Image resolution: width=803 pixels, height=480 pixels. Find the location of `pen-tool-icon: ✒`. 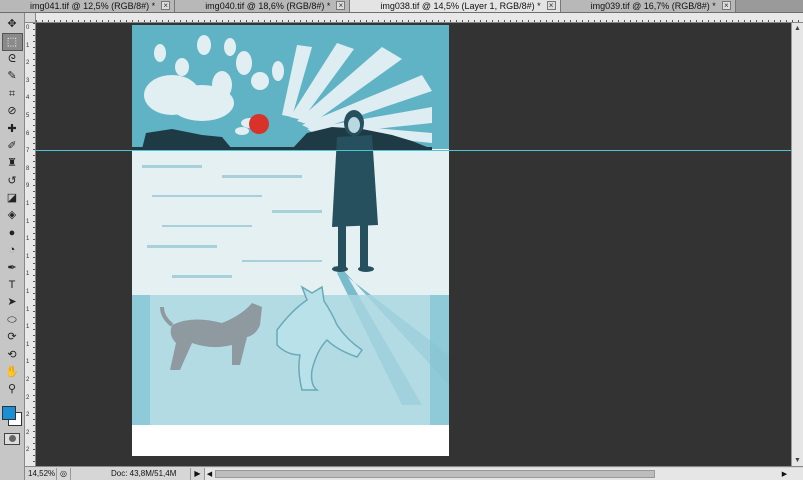

pen-tool-icon: ✒ is located at coordinates (12, 267).